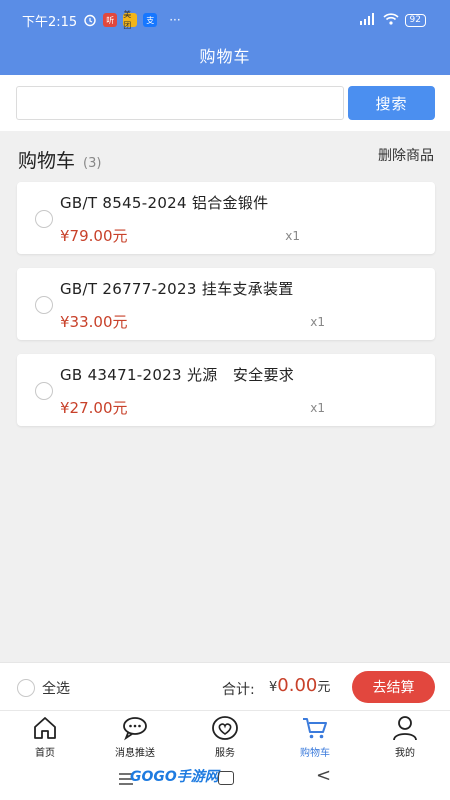 The height and width of the screenshot is (800, 450). I want to click on select-all-radio, so click(26, 688).